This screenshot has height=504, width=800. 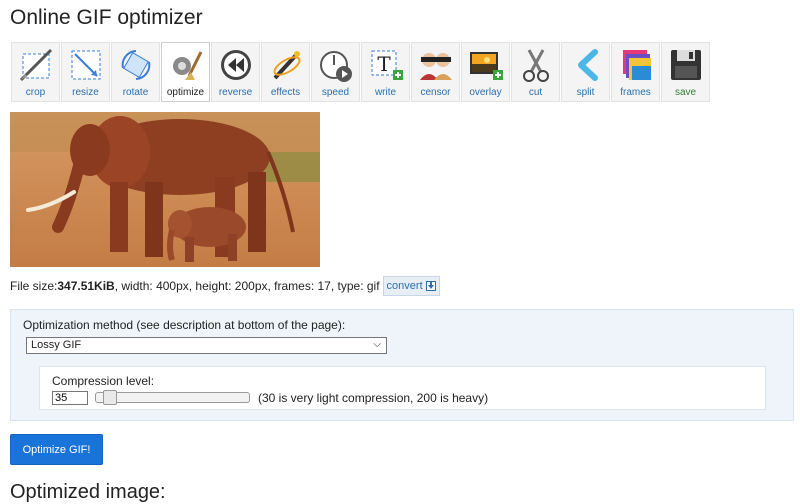 I want to click on overlay-icon, so click(x=486, y=65).